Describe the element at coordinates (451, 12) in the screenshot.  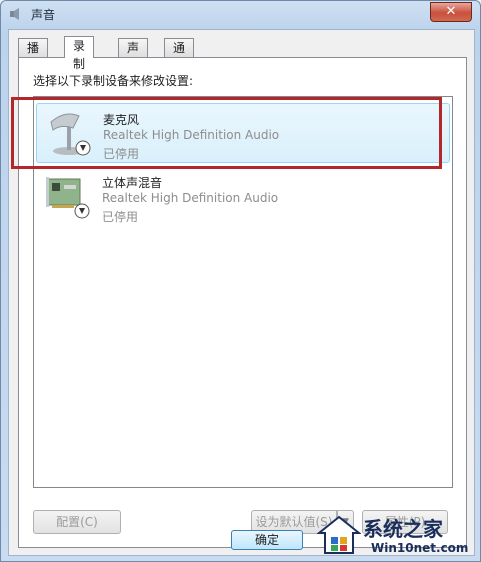
I see `close-button: ✕` at that location.